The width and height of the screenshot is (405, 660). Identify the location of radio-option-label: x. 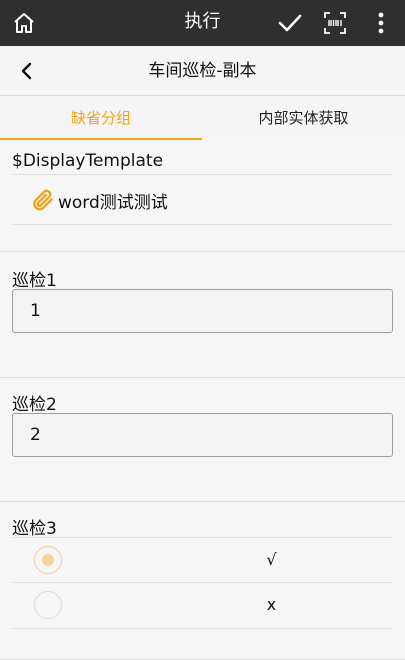
(271, 604).